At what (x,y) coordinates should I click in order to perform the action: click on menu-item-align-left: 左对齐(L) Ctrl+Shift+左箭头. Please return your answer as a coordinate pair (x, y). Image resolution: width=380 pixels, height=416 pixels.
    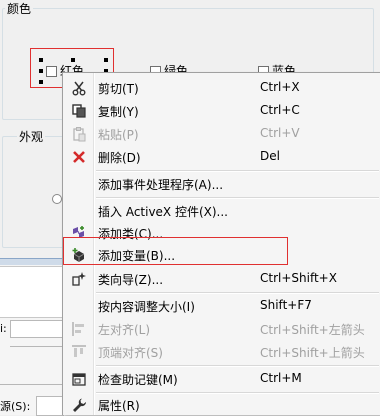
    Looking at the image, I should click on (221, 328).